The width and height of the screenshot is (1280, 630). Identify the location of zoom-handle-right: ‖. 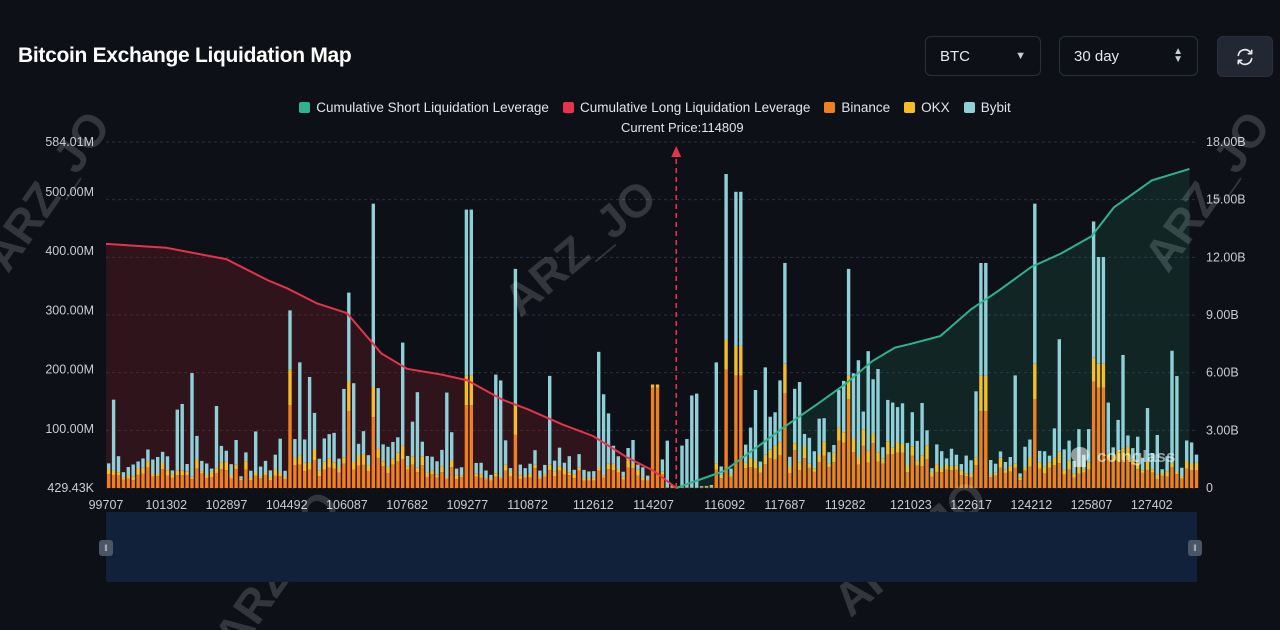
(1195, 548).